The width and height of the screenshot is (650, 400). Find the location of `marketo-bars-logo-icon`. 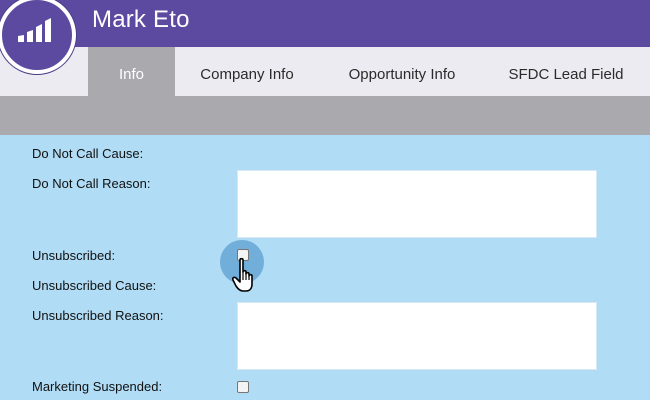

marketo-bars-logo-icon is located at coordinates (34, 30).